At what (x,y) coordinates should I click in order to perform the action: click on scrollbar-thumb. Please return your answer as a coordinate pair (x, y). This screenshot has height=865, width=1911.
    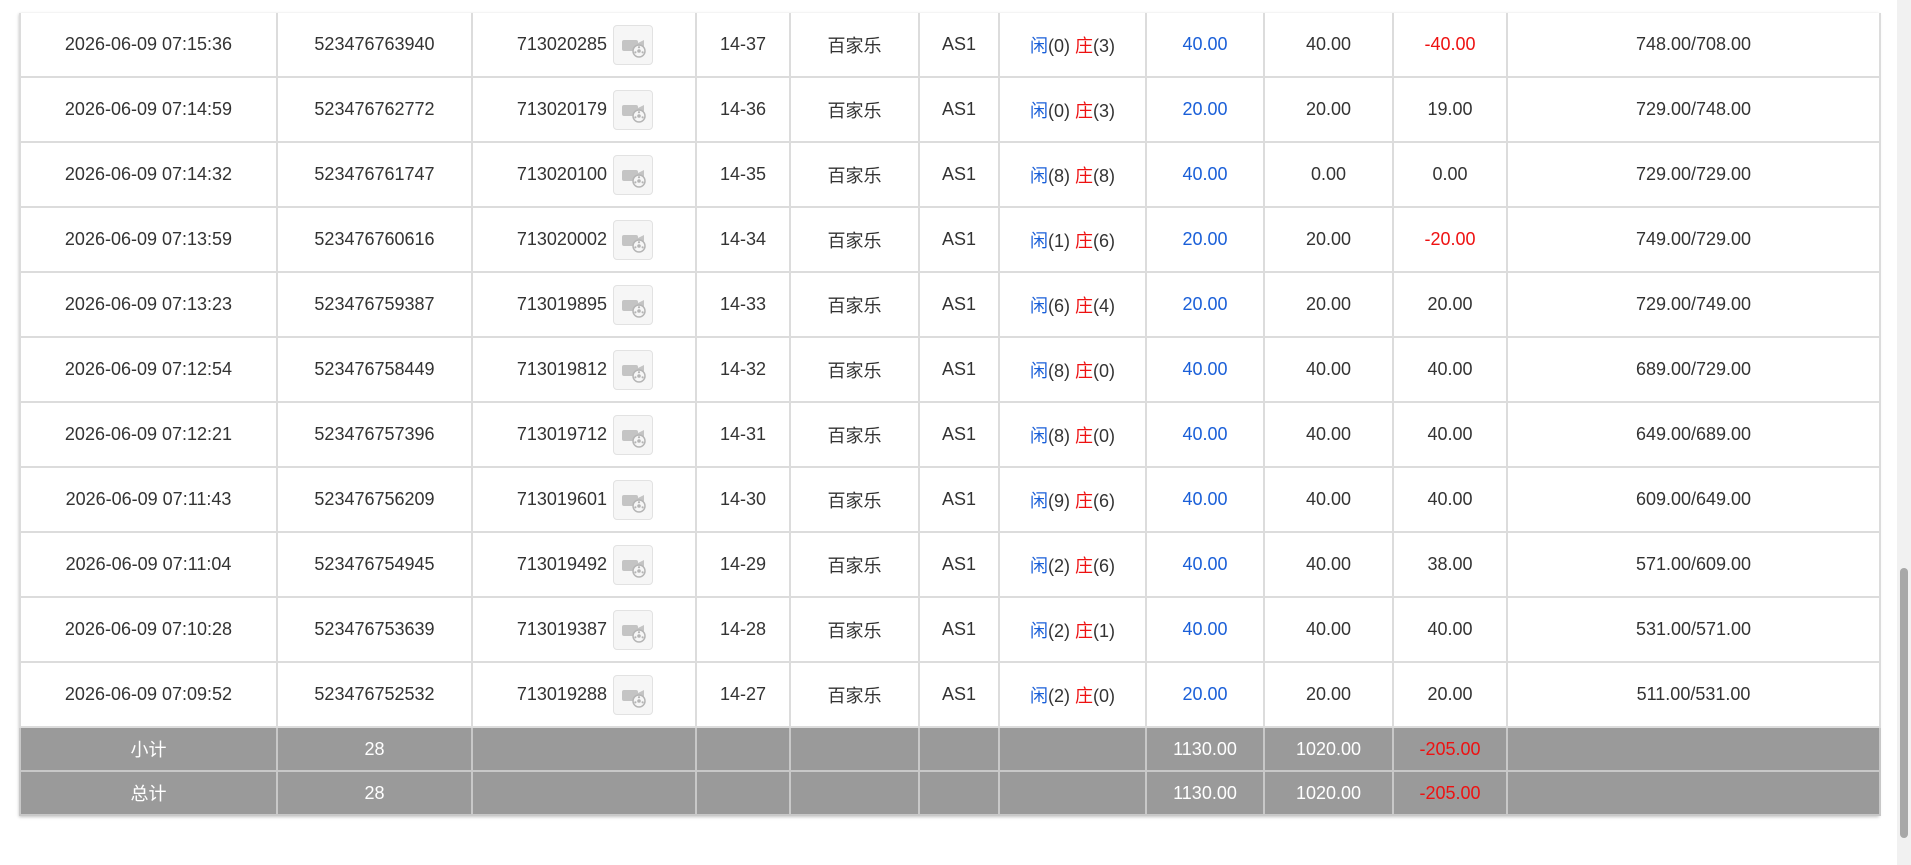
    Looking at the image, I should click on (1904, 703).